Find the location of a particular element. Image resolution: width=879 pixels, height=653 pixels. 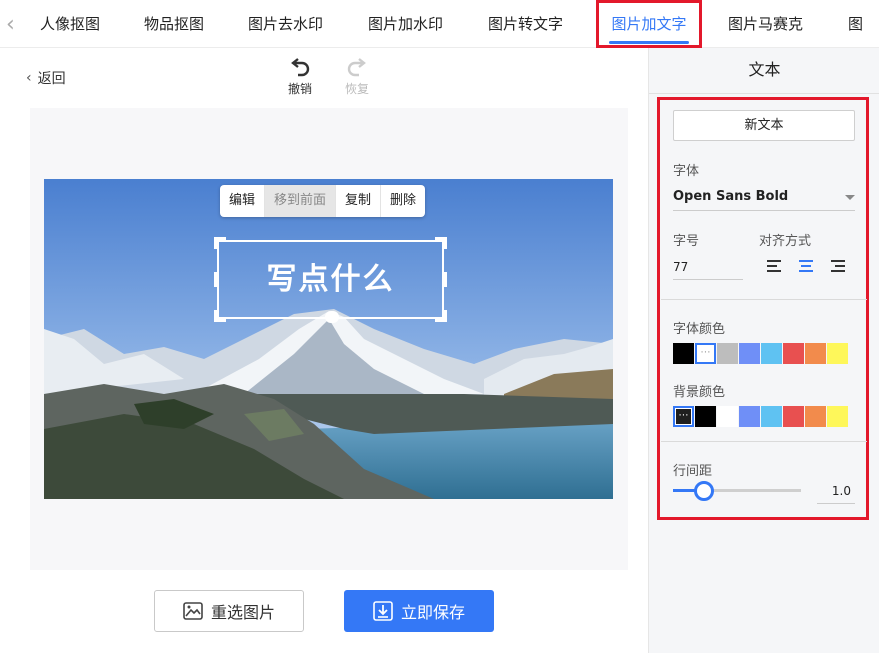

save-now-button: 立即保存 is located at coordinates (419, 611).